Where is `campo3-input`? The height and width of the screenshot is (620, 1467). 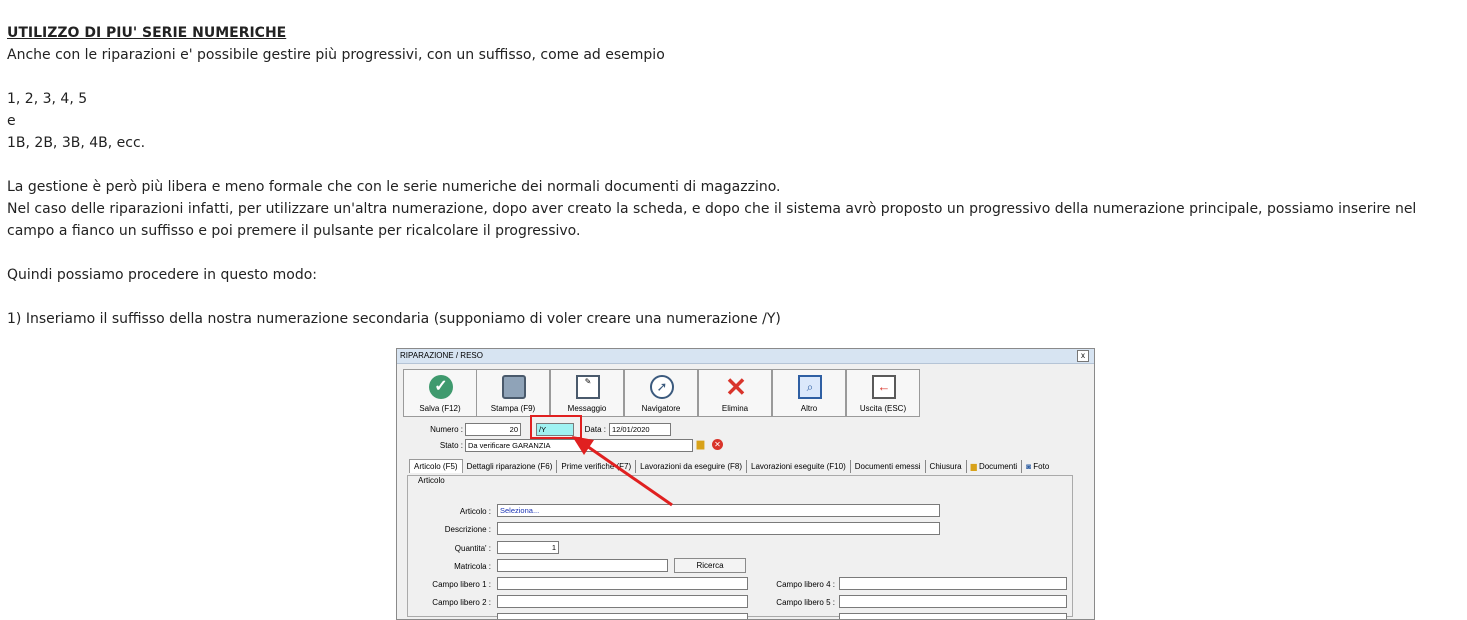 campo3-input is located at coordinates (622, 616).